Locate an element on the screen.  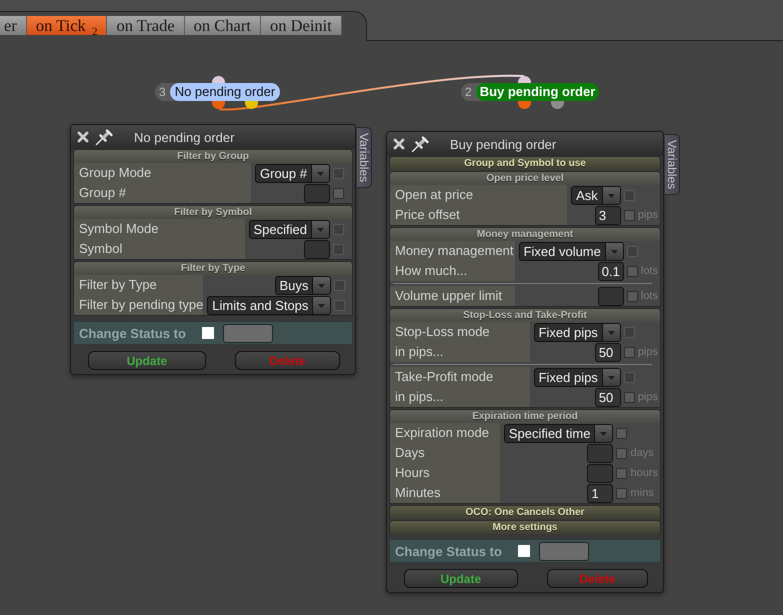
section-header: Group and Symbol to use is located at coordinates (525, 163).